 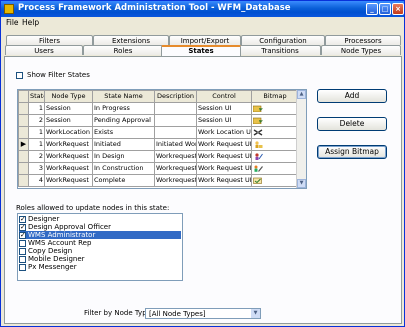 I want to click on tab-roles: Roles, so click(x=123, y=50).